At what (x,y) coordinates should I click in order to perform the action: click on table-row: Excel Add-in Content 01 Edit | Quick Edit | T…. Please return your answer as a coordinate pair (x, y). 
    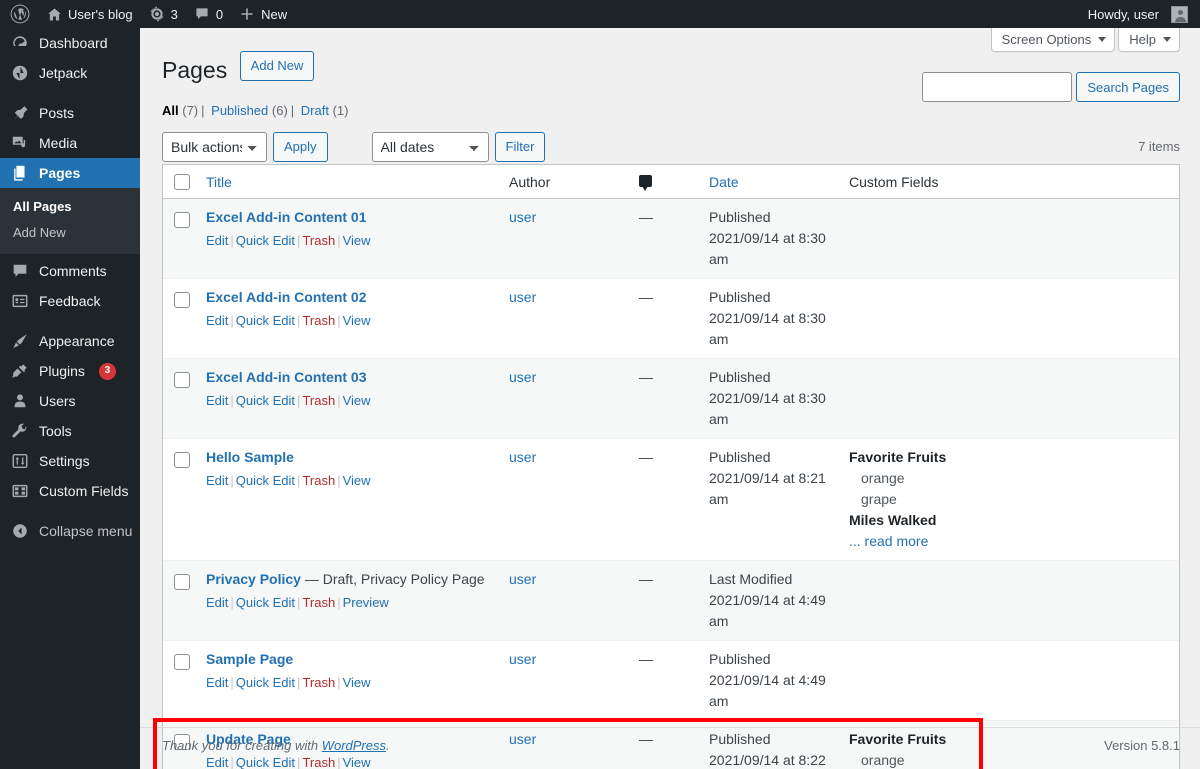
    Looking at the image, I should click on (671, 239).